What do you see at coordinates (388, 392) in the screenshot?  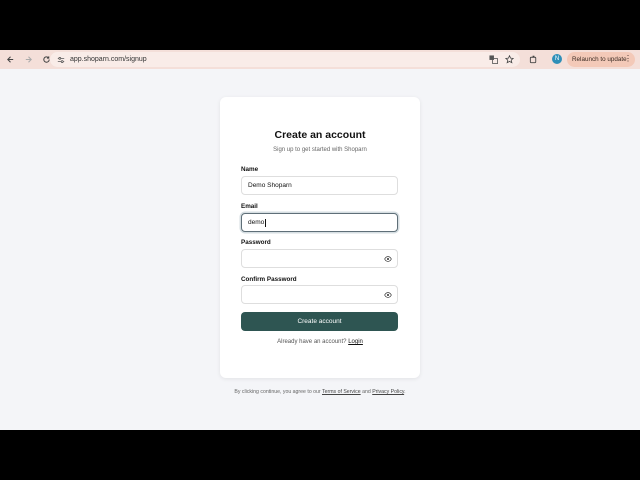 I see `privacy-policy-link: Privacy Policy` at bounding box center [388, 392].